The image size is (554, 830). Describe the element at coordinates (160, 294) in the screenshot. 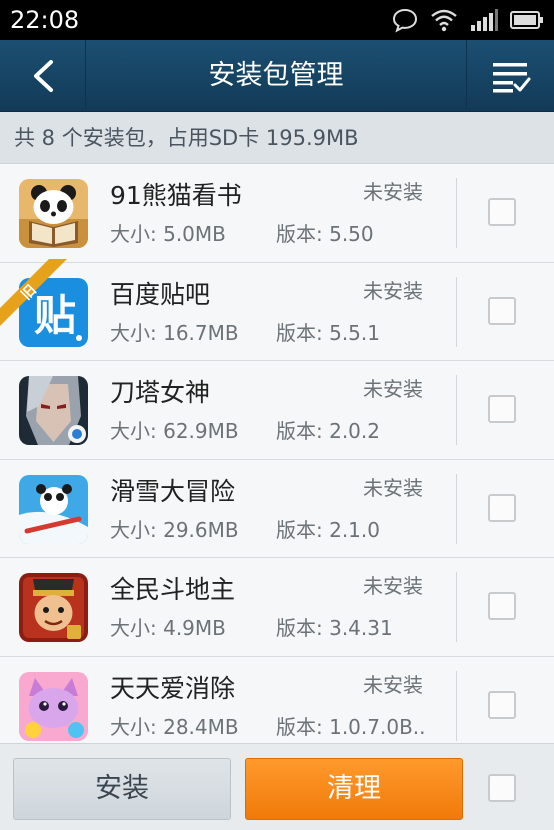

I see `app-name: 百度贴吧` at that location.